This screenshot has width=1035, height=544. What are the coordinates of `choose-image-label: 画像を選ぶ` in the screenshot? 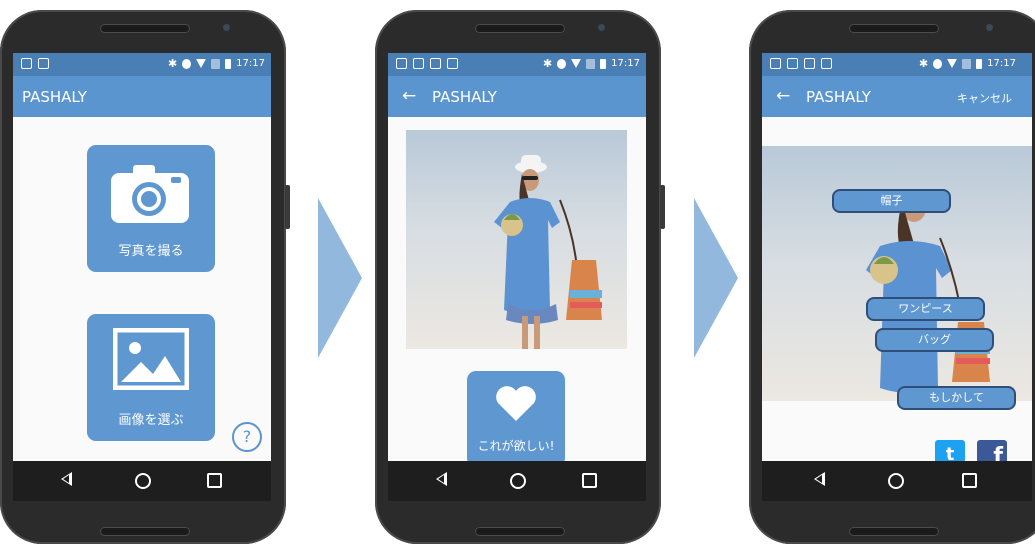 It's located at (151, 420).